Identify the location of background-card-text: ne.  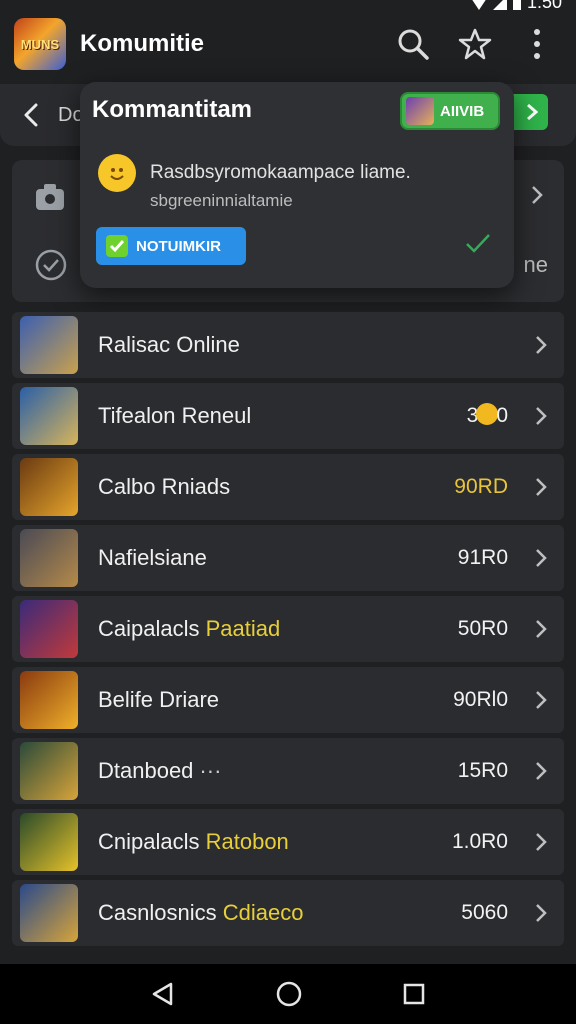
(535, 264).